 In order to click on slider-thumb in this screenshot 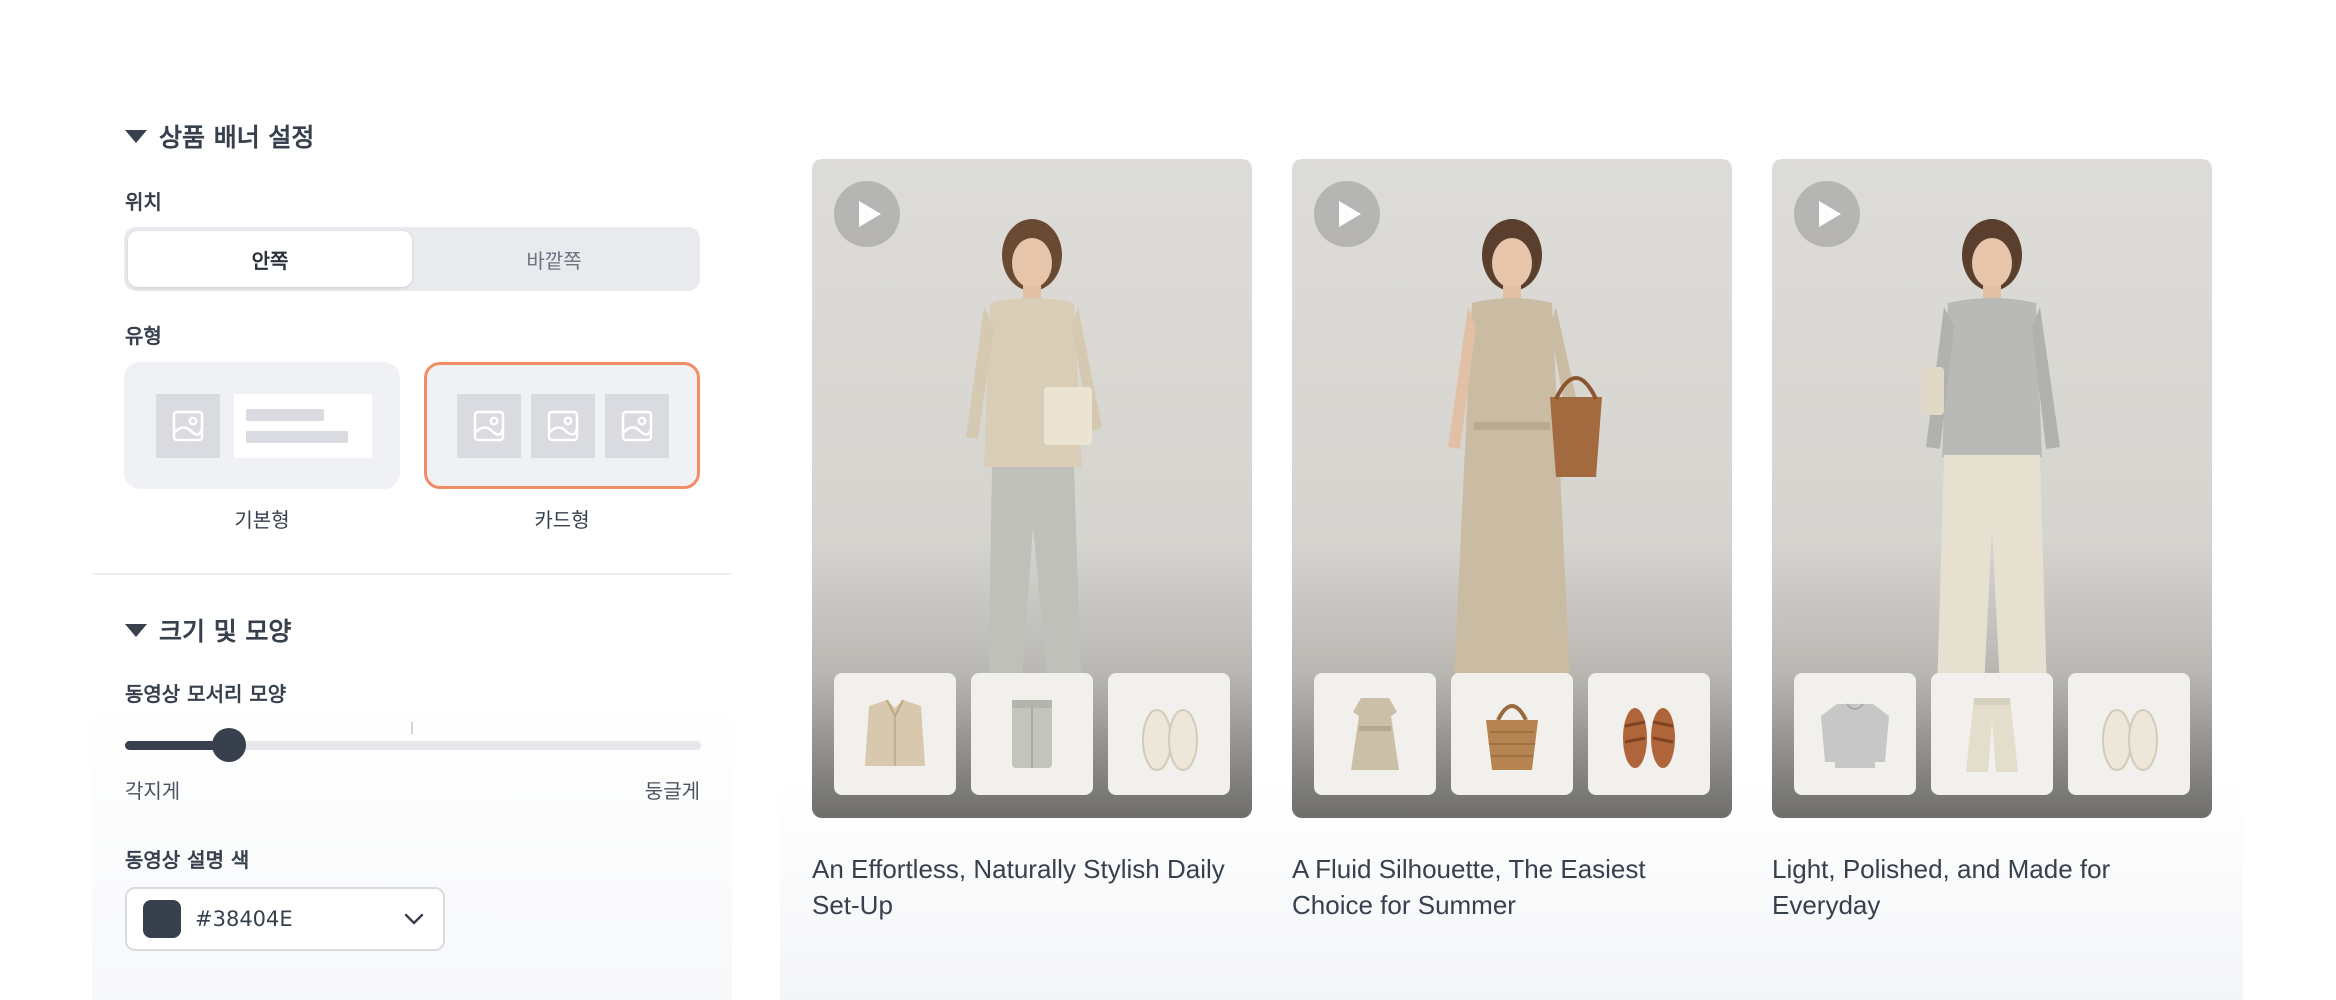, I will do `click(228, 745)`.